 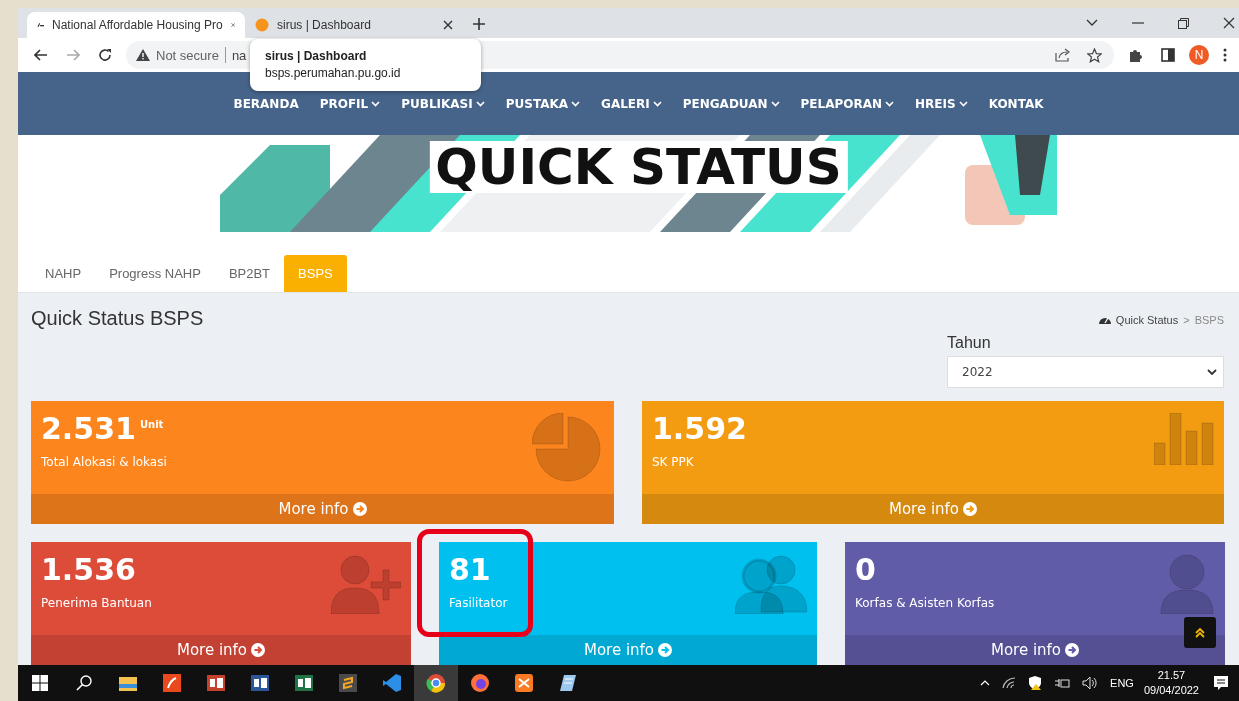 What do you see at coordinates (479, 603) in the screenshot?
I see `stat-label: Fasilitator` at bounding box center [479, 603].